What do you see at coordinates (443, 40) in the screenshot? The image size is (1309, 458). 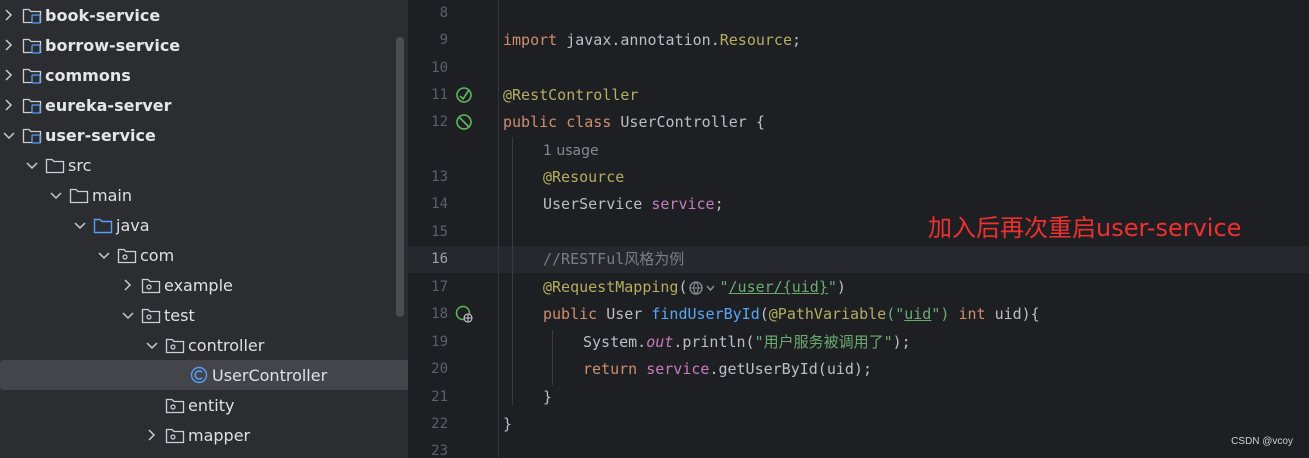 I see `line-number: 9` at bounding box center [443, 40].